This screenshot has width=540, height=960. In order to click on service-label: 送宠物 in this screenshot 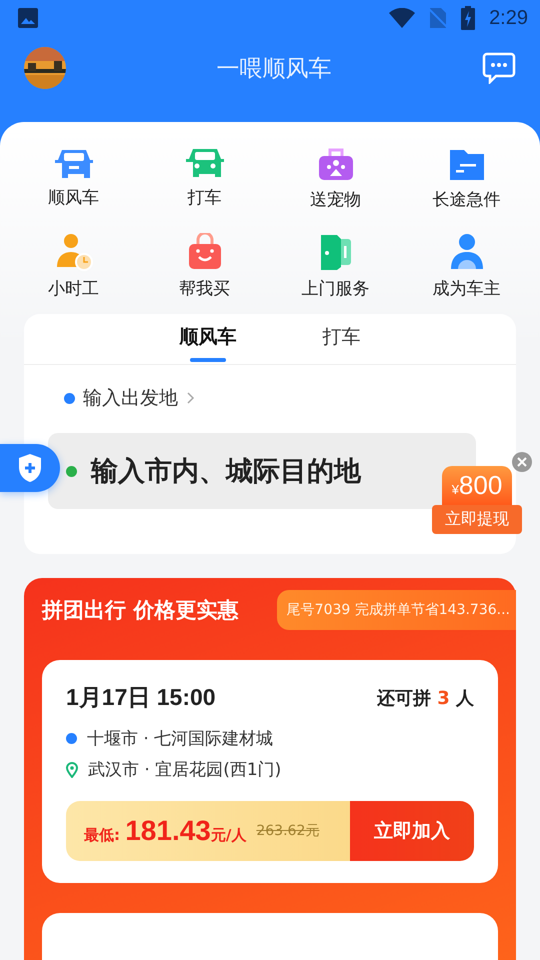, I will do `click(335, 199)`.